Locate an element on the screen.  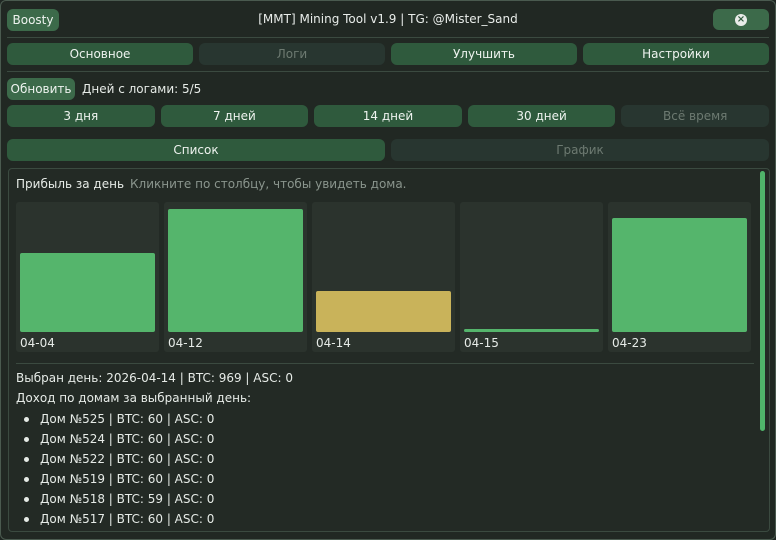
panel-scrollbar is located at coordinates (762, 301).